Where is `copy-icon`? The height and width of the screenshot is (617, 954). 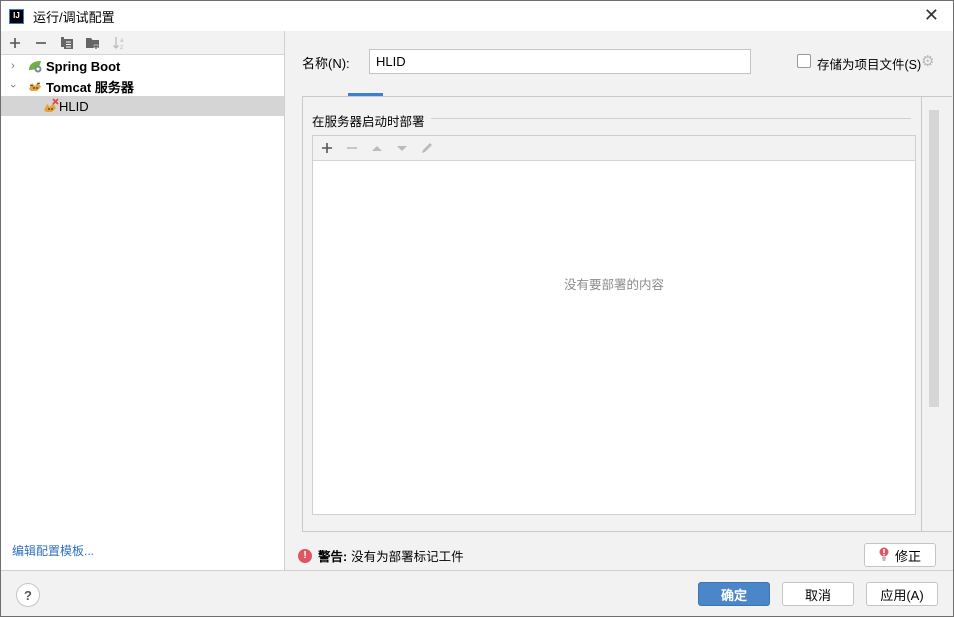 copy-icon is located at coordinates (67, 42).